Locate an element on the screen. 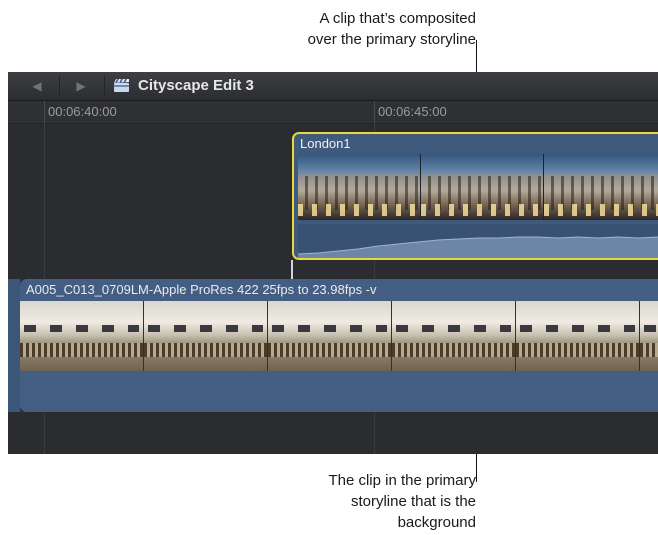 This screenshot has width=658, height=535. primary-clip-filmstrip is located at coordinates (339, 336).